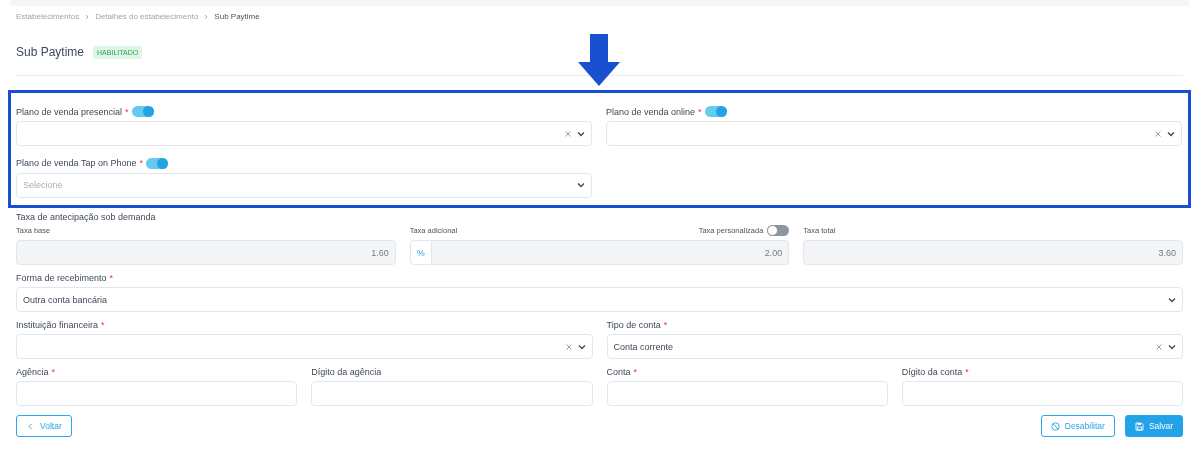  I want to click on select-field: Conta corrente, so click(894, 346).